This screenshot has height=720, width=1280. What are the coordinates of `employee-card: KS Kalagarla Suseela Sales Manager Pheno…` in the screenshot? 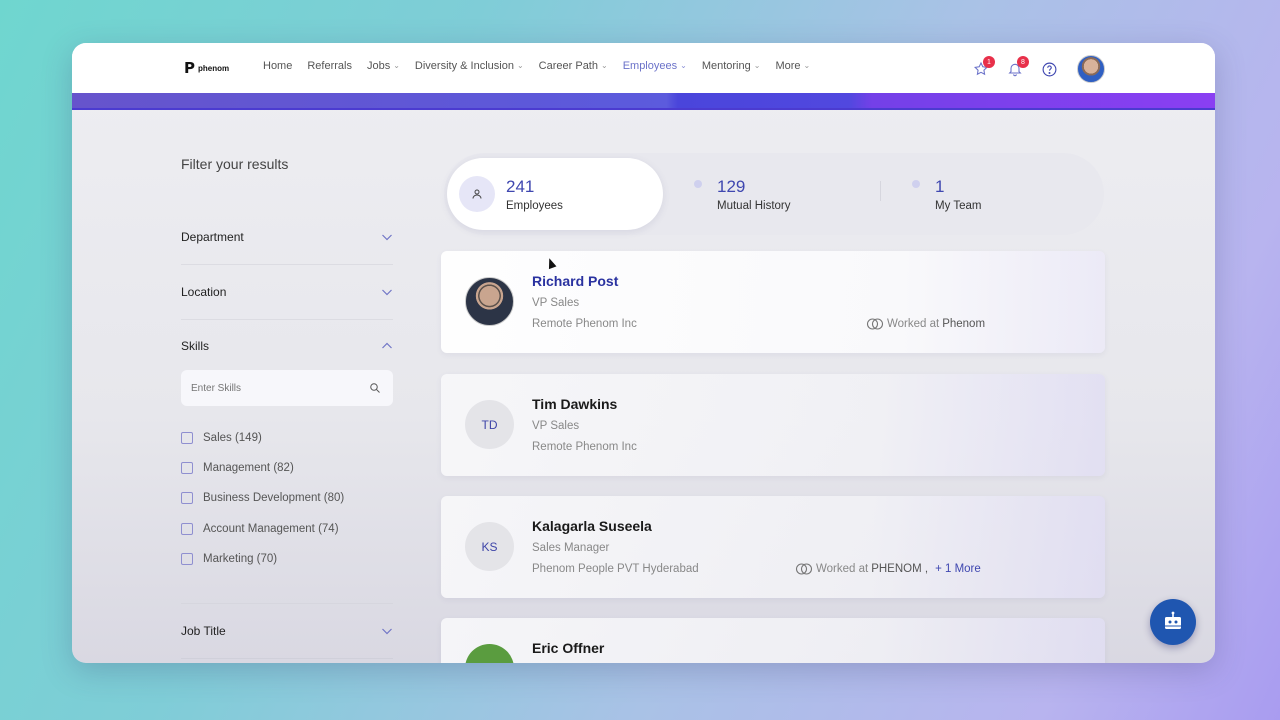 It's located at (773, 547).